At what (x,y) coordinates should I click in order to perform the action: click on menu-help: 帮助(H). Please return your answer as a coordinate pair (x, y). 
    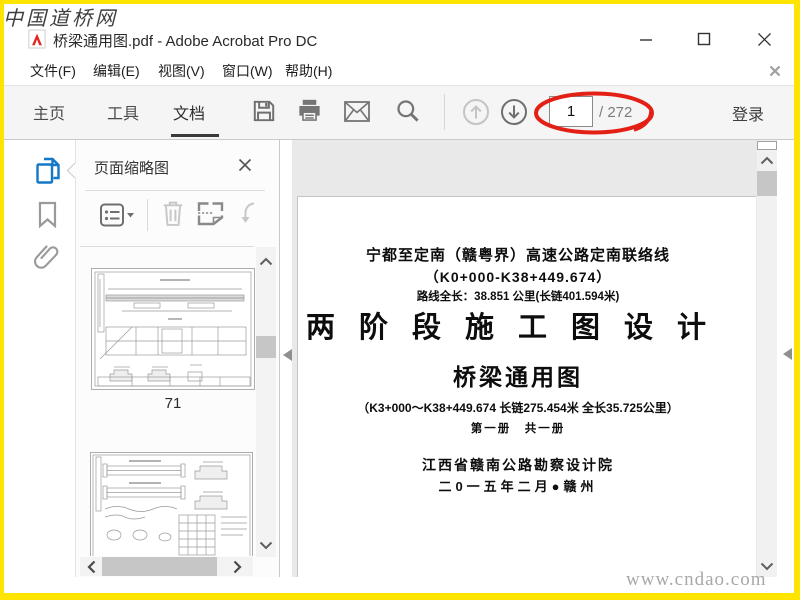
    Looking at the image, I should click on (308, 71).